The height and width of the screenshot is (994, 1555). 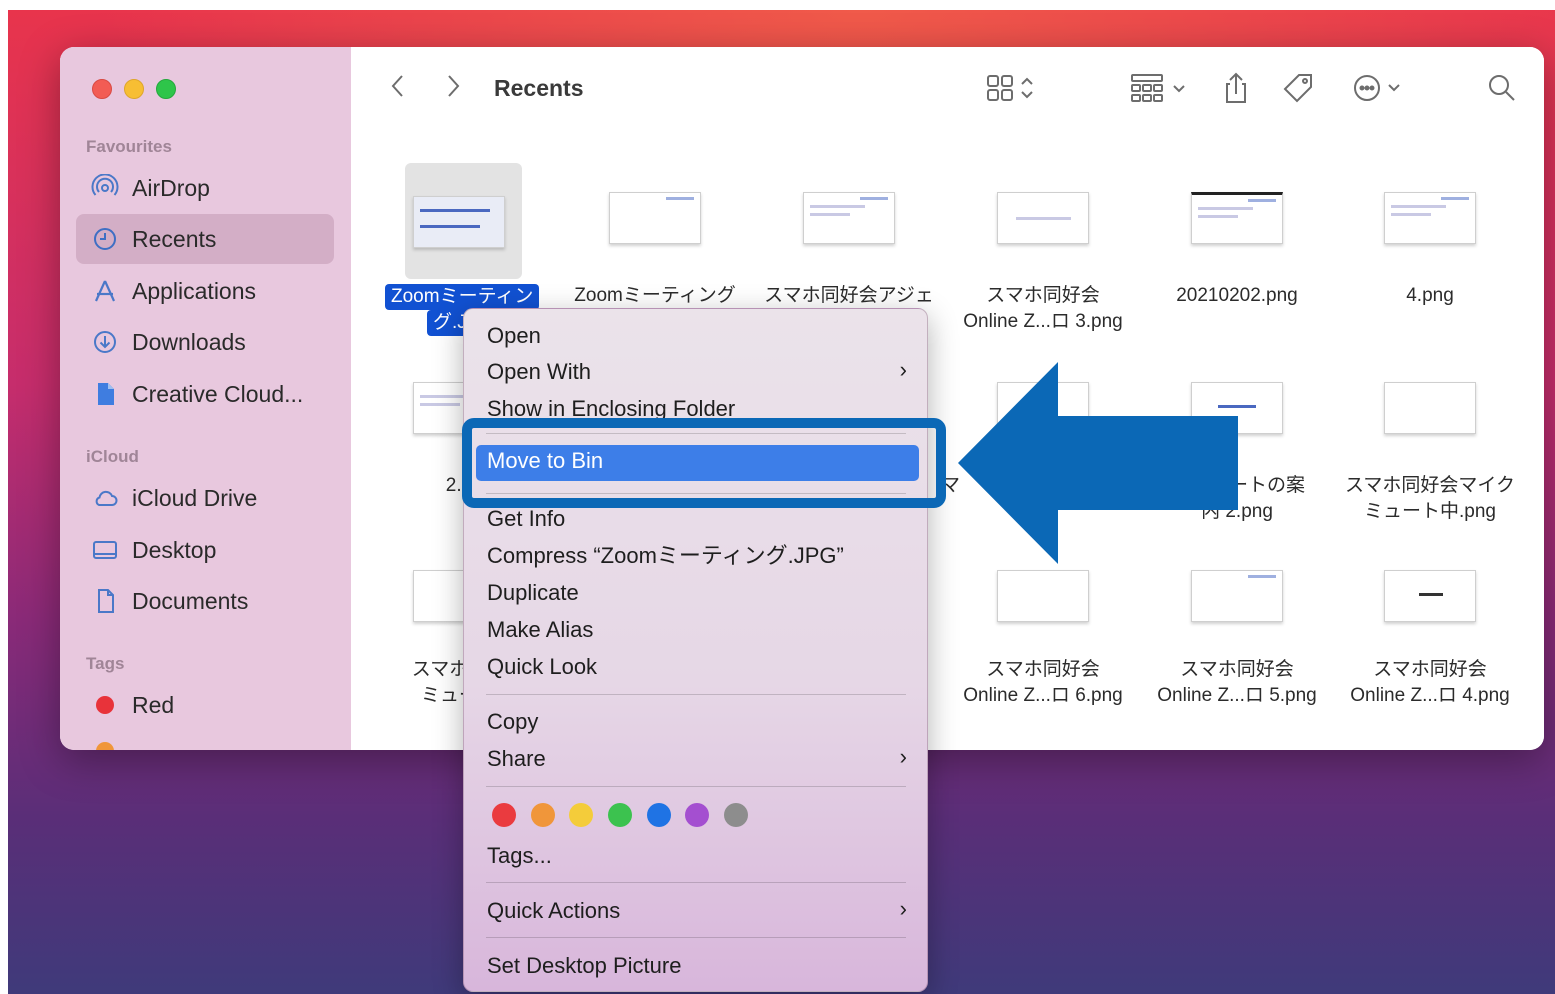 What do you see at coordinates (462, 297) in the screenshot?
I see `selected-file-name-line1: Zoomミーティン` at bounding box center [462, 297].